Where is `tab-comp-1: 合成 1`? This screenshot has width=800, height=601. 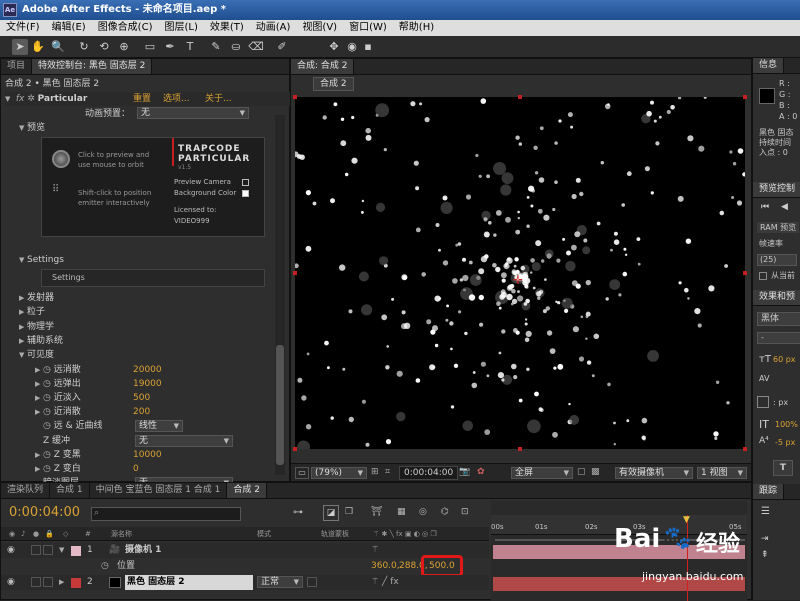 tab-comp-1: 合成 1 is located at coordinates (70, 490).